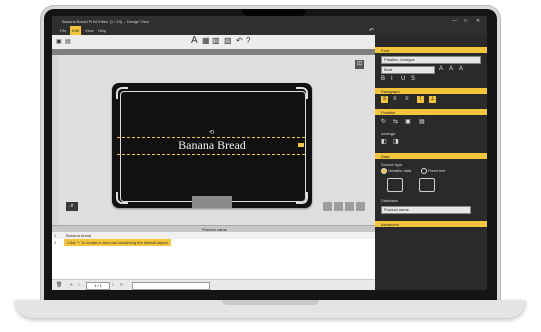  What do you see at coordinates (89, 30) in the screenshot?
I see `menu-view: View` at bounding box center [89, 30].